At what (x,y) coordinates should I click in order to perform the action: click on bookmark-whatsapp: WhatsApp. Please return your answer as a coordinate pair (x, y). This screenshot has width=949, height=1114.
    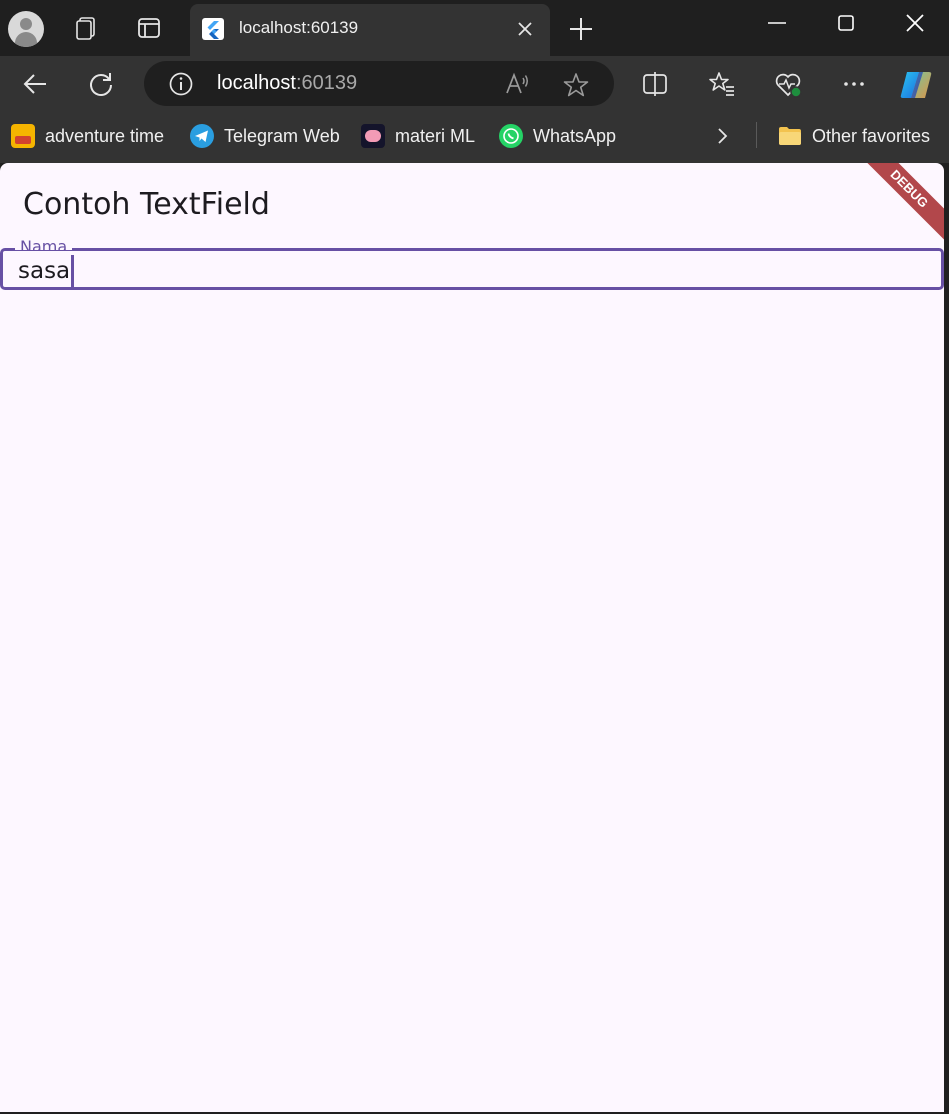
    Looking at the image, I should click on (557, 136).